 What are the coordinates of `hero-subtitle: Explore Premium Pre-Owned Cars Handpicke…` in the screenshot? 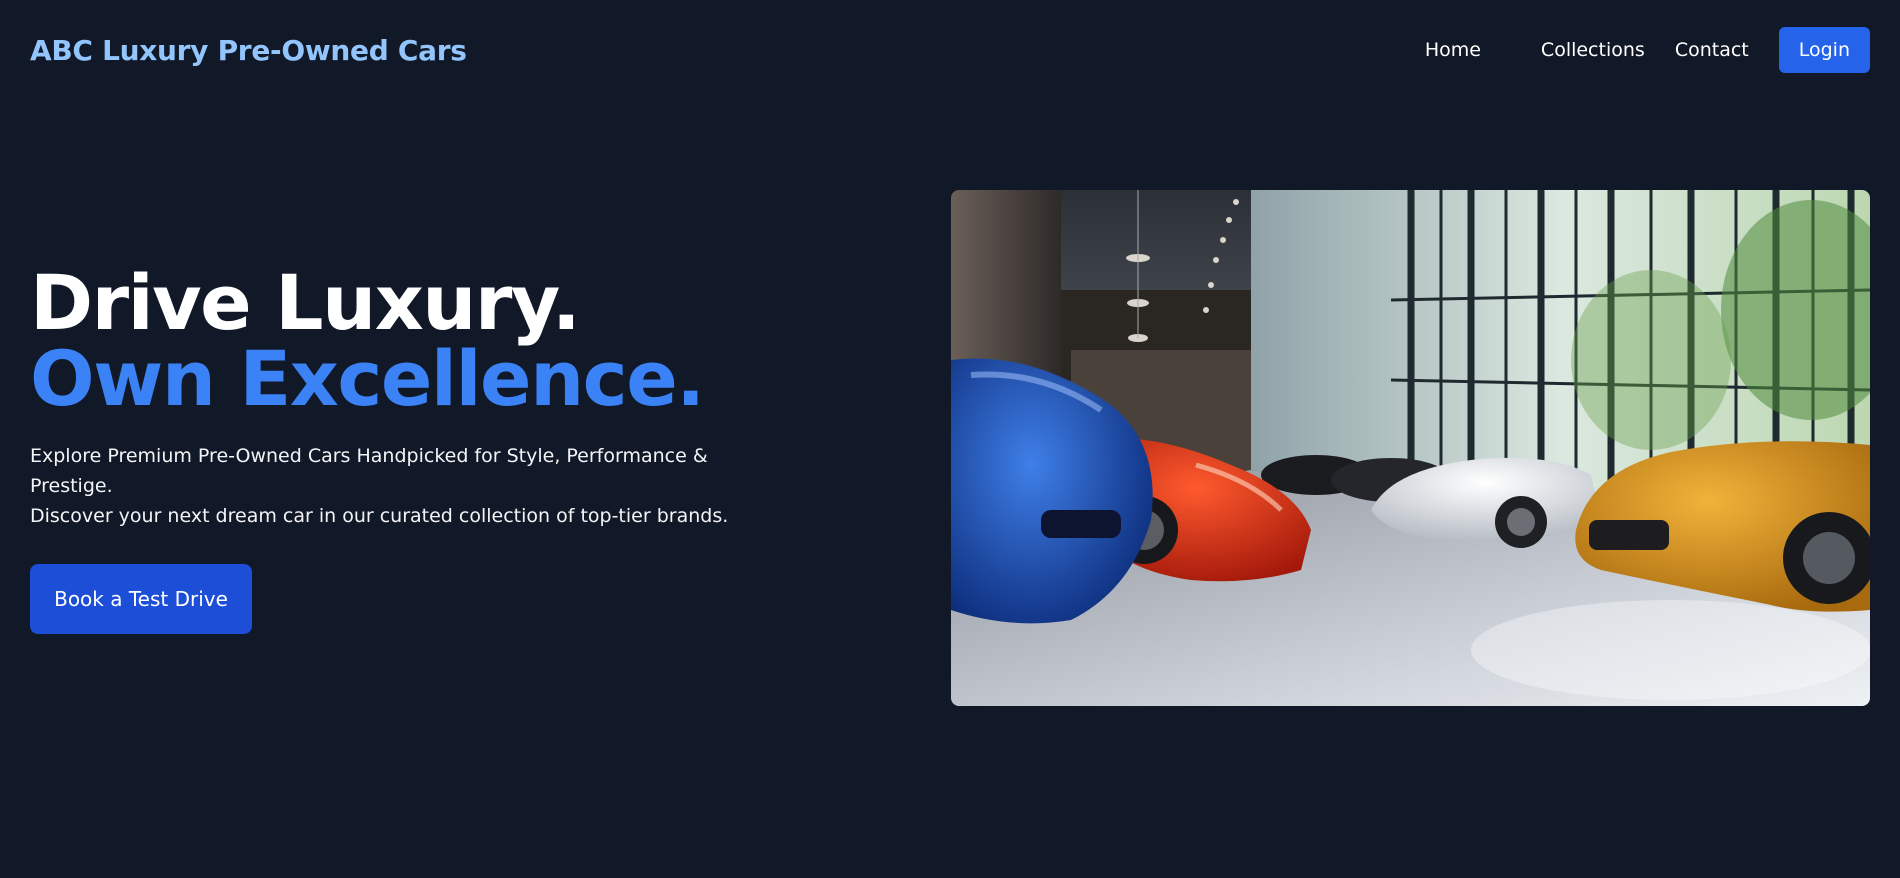 It's located at (380, 486).